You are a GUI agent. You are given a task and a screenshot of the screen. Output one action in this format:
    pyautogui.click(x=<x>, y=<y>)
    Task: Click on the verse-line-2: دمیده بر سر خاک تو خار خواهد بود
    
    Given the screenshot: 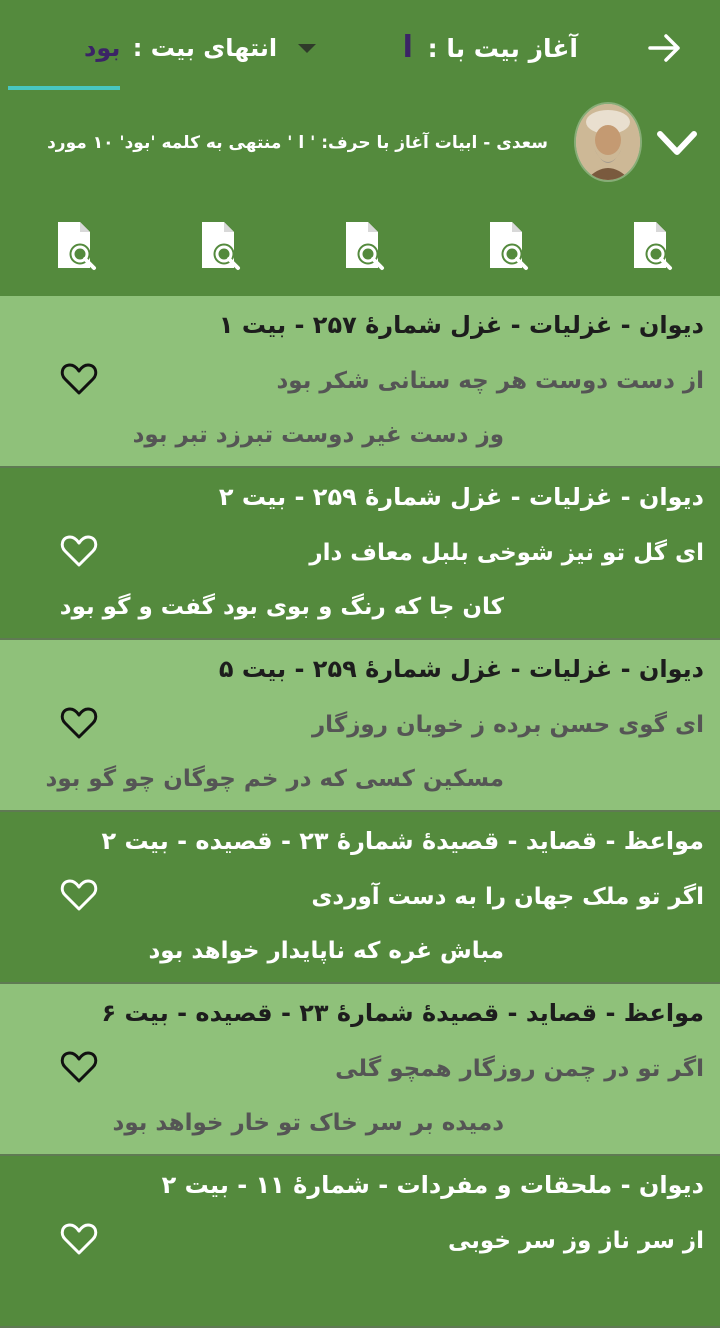 What is the action you would take?
    pyautogui.click(x=308, y=1123)
    